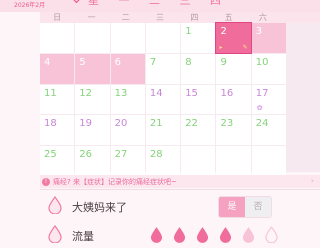 The width and height of the screenshot is (320, 248). Describe the element at coordinates (50, 155) in the screenshot. I see `day-number: 25` at that location.